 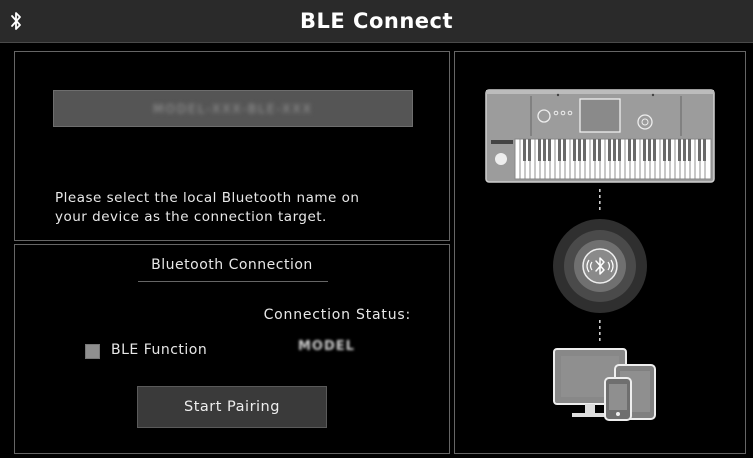 I want to click on section-divider, so click(x=233, y=281).